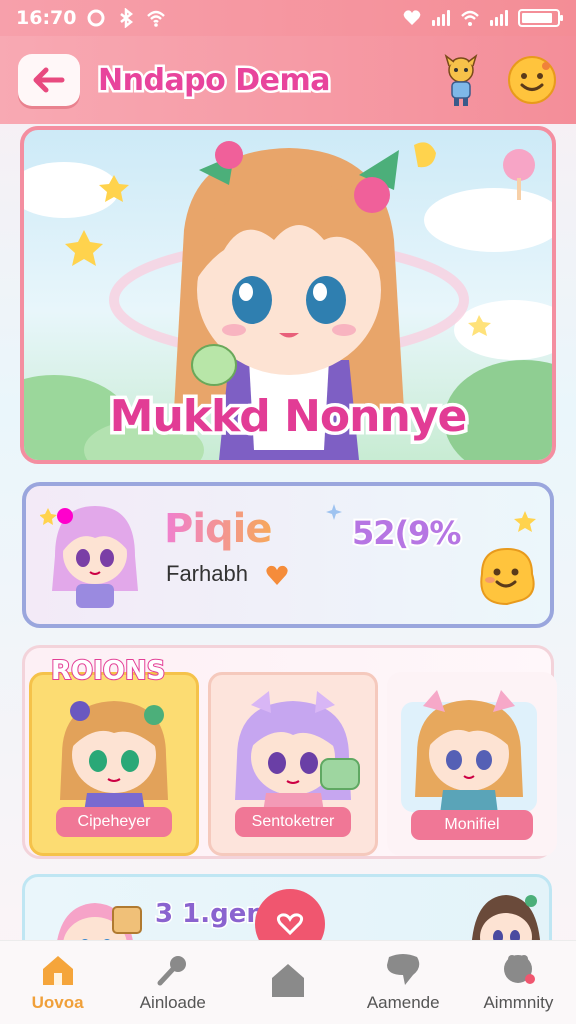 This screenshot has width=576, height=1024. I want to click on profile-name: Piqie, so click(218, 529).